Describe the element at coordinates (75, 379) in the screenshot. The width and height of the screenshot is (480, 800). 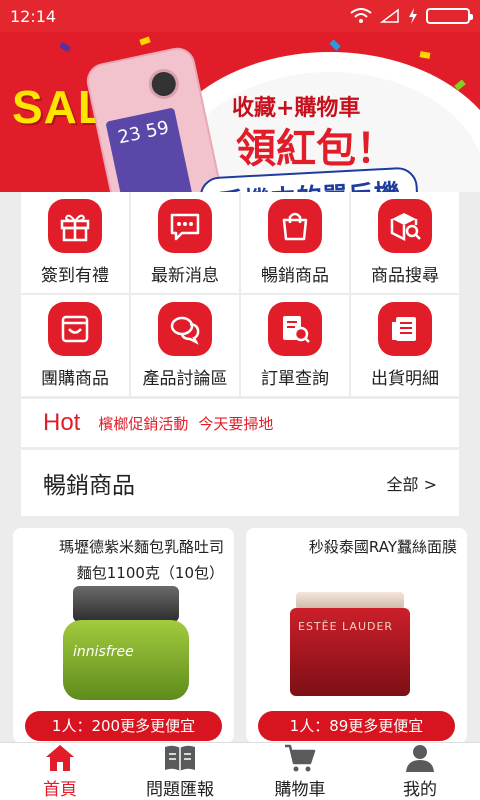
I see `grid-label: 團購商品` at that location.